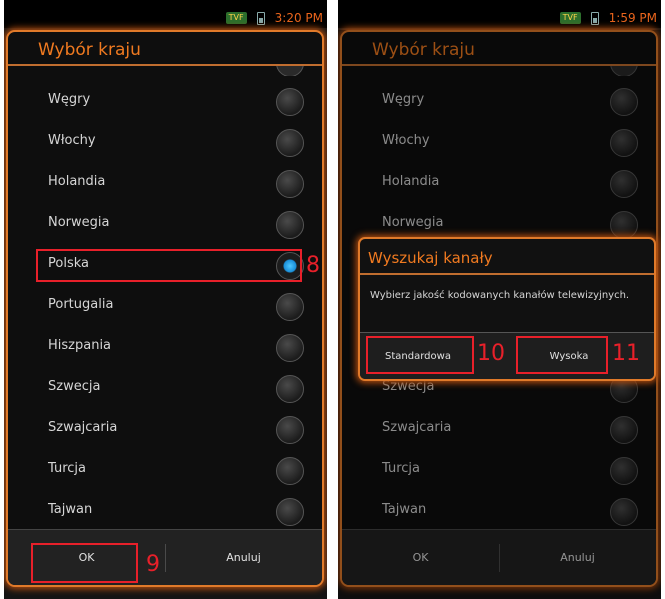  What do you see at coordinates (499, 14) in the screenshot?
I see `status-bar: TVF 1:59 PM` at bounding box center [499, 14].